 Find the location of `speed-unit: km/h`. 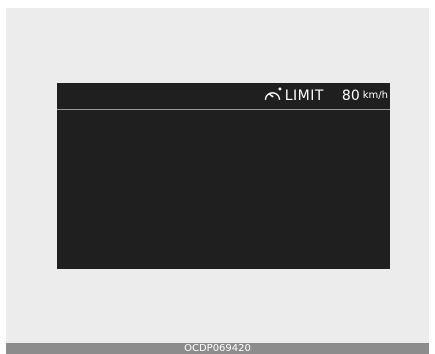

speed-unit: km/h is located at coordinates (375, 95).